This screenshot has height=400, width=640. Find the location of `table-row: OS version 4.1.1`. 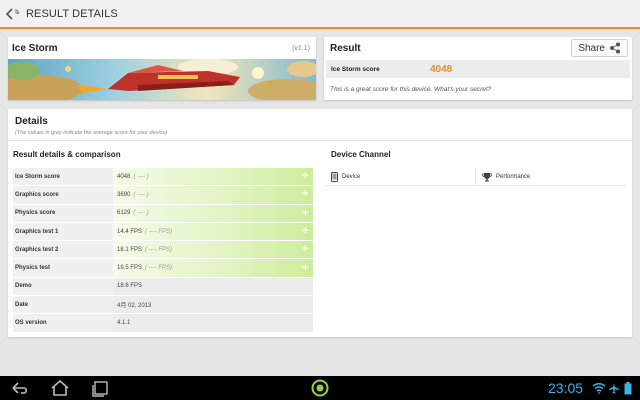

table-row: OS version 4.1.1 is located at coordinates (163, 323).